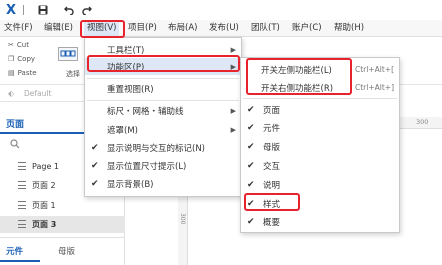 The height and width of the screenshot is (265, 442). I want to click on menu-item-shortcut: Ctrl+Alt+], so click(374, 87).